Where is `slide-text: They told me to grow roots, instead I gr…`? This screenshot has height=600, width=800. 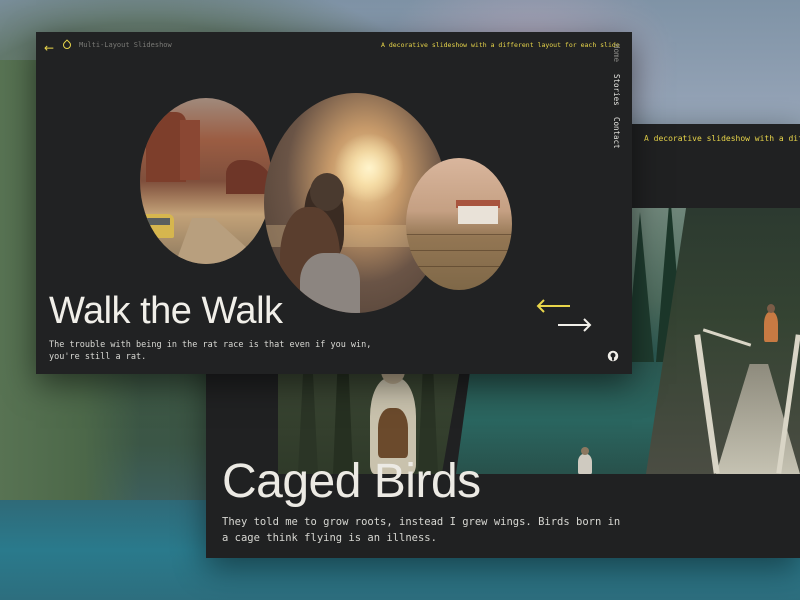 slide-text: They told me to grow roots, instead I gr… is located at coordinates (421, 530).